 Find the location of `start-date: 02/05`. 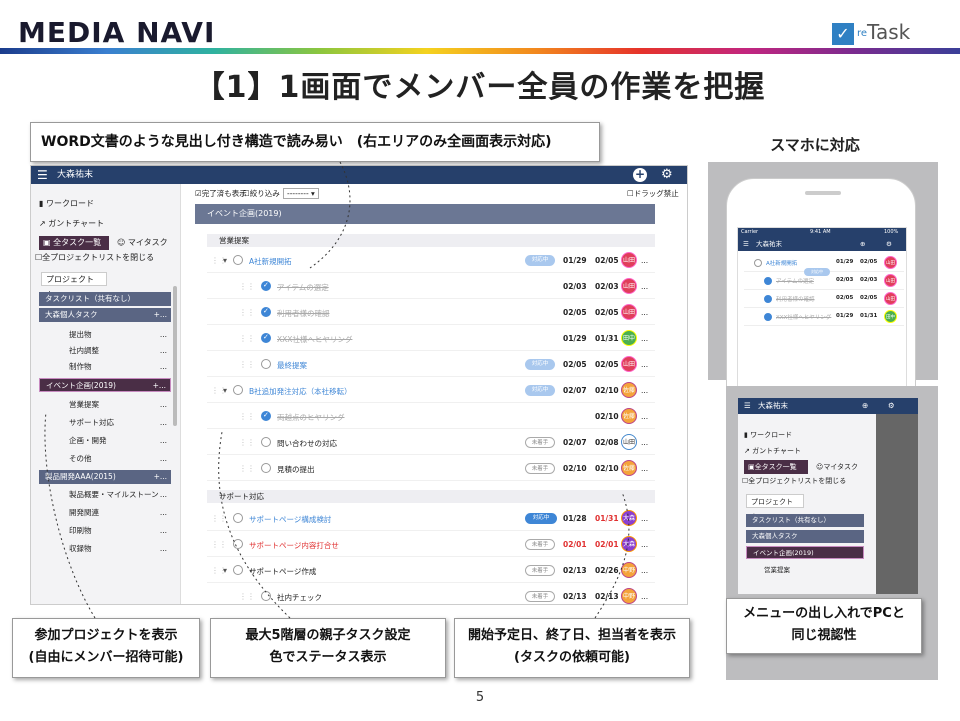

start-date: 02/05 is located at coordinates (845, 298).